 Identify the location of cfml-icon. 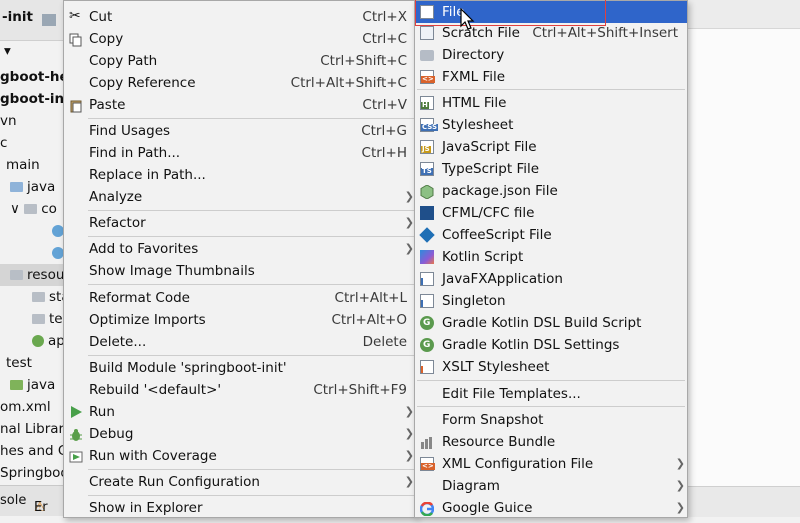
(427, 213).